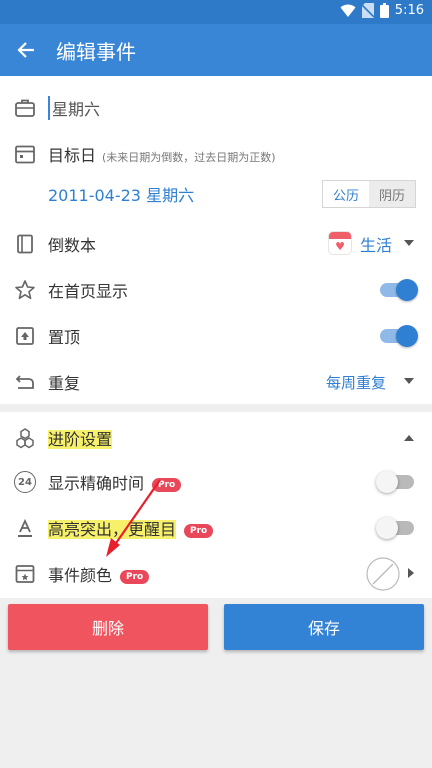 The image size is (432, 768). I want to click on exact-time-label: 显示精确时间, so click(96, 483).